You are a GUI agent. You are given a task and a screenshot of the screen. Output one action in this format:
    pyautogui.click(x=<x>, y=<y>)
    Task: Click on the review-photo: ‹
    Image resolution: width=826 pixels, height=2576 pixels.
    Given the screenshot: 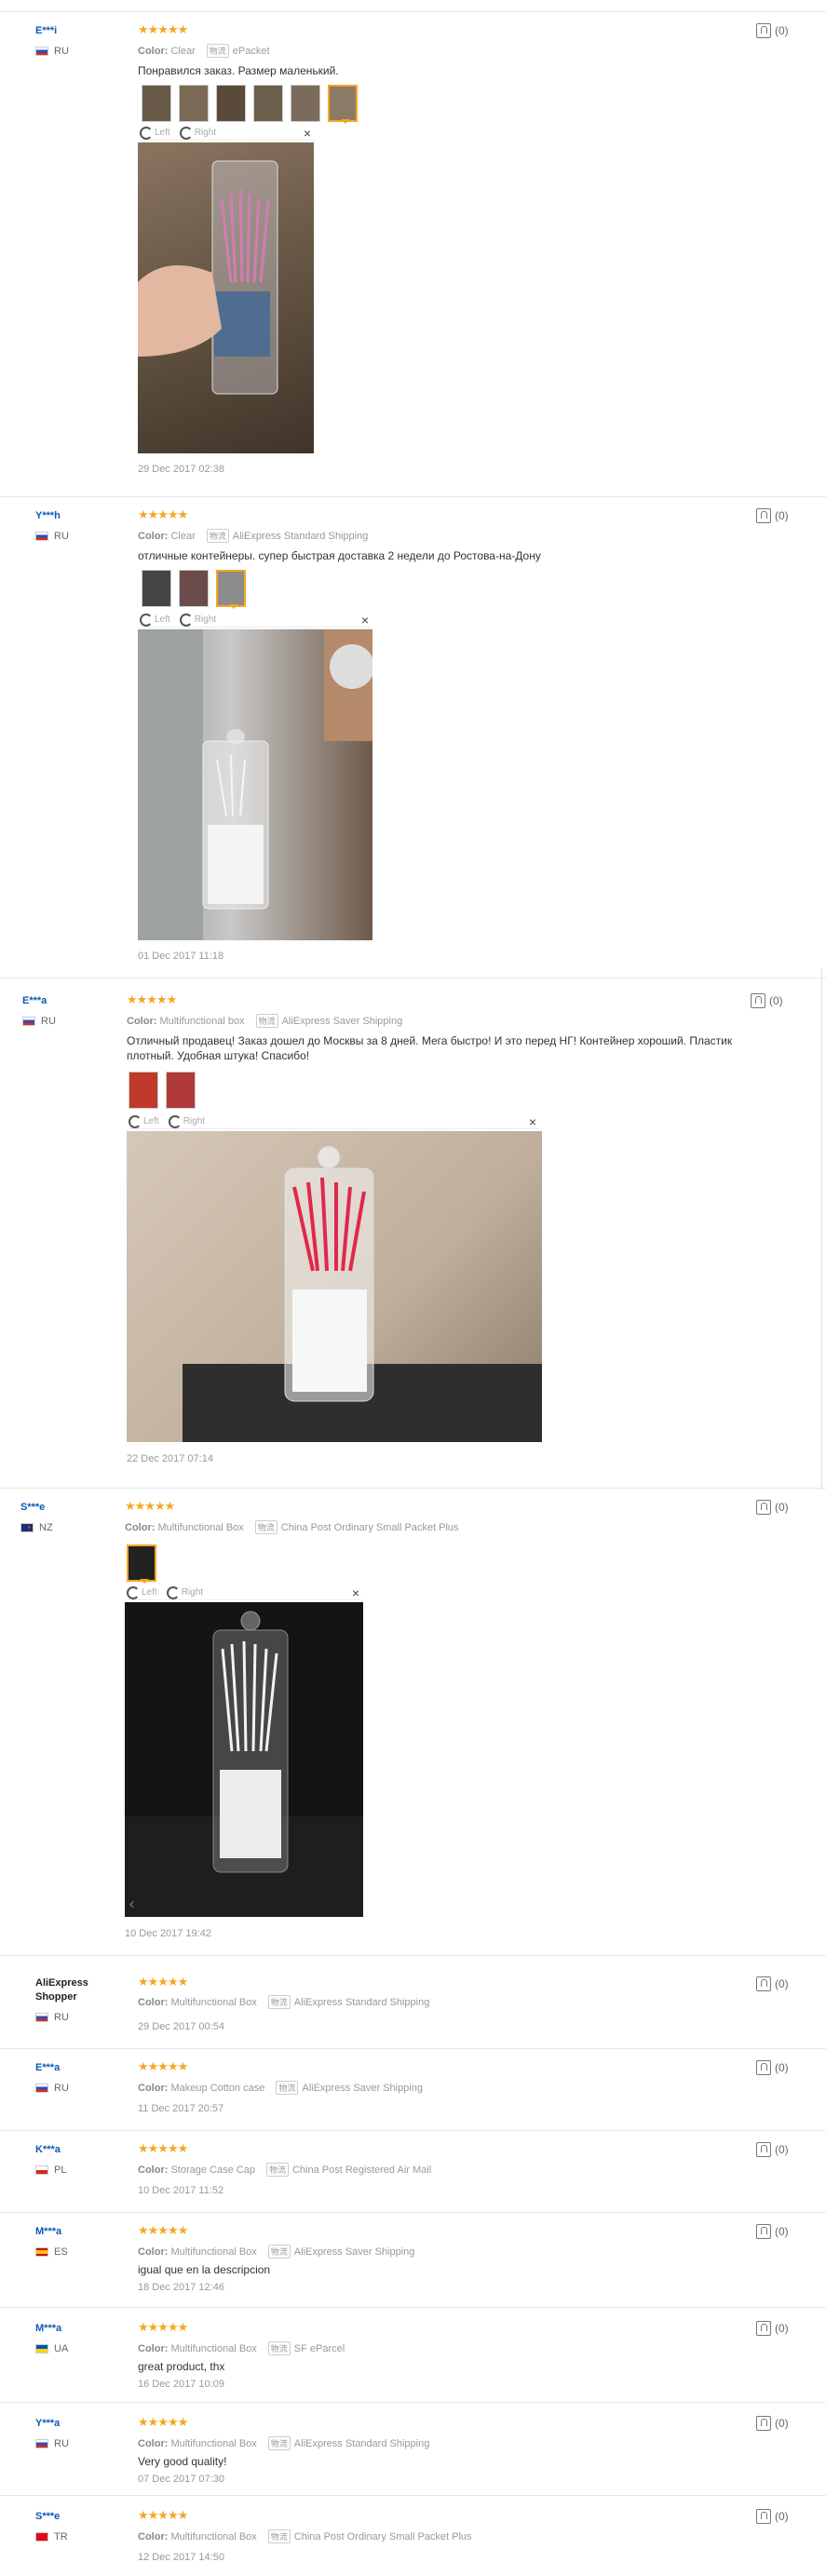 What is the action you would take?
    pyautogui.click(x=244, y=1759)
    